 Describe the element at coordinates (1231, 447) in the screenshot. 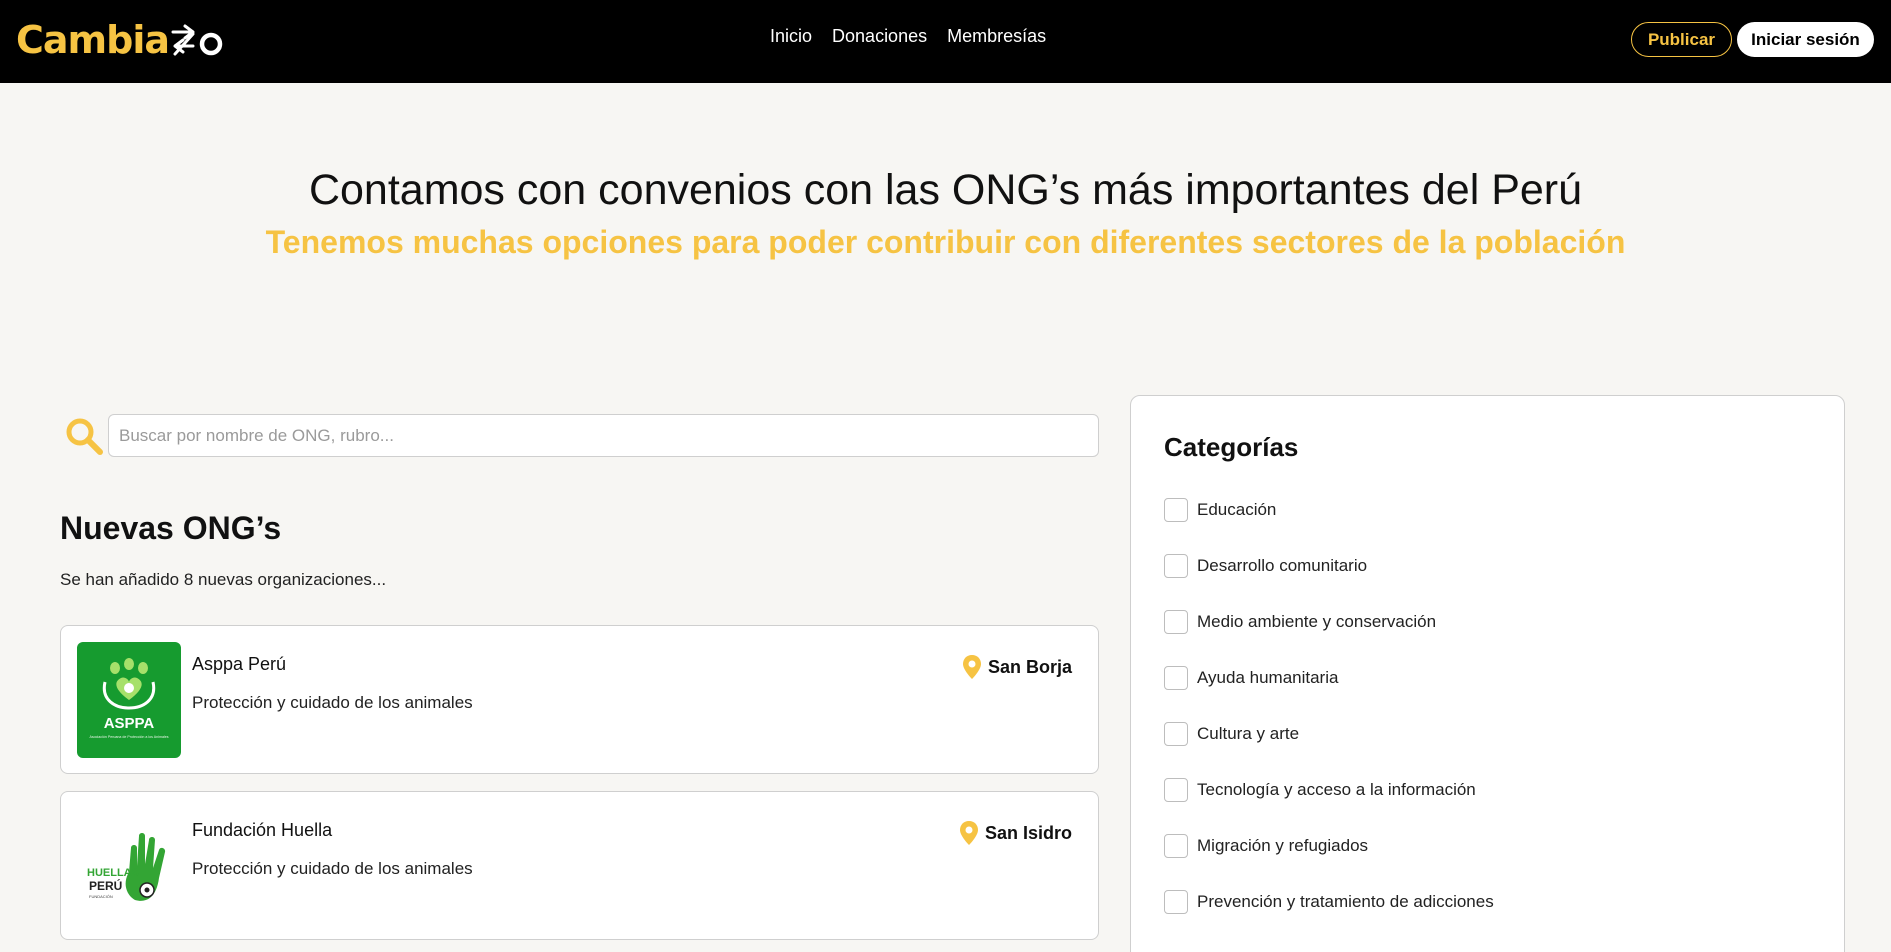

I see `categories-title: Categorías` at that location.